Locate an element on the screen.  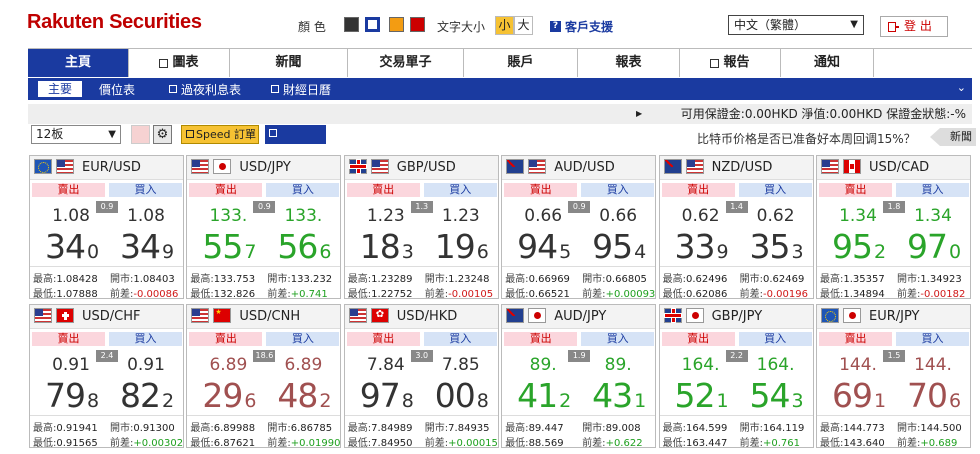
bid-price: 69 1 is located at coordinates (859, 395).